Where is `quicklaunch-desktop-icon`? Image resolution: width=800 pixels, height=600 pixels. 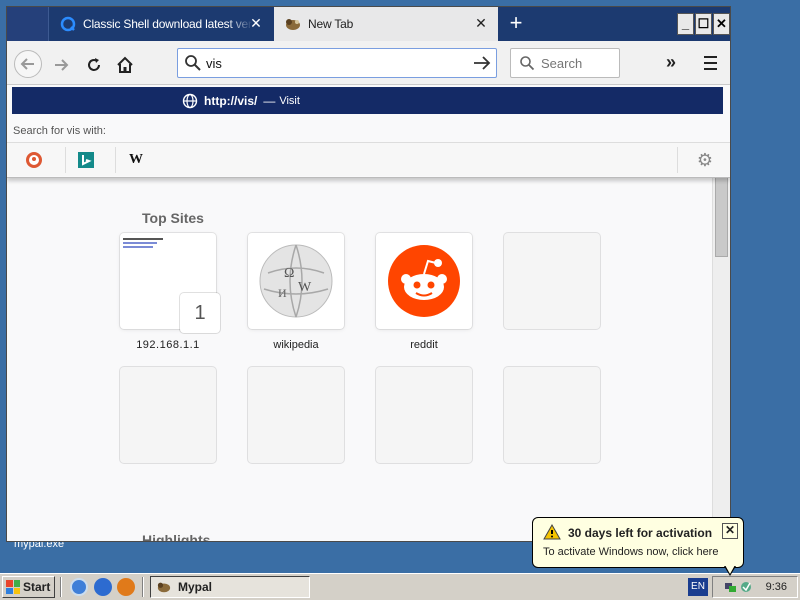 quicklaunch-desktop-icon is located at coordinates (79, 587).